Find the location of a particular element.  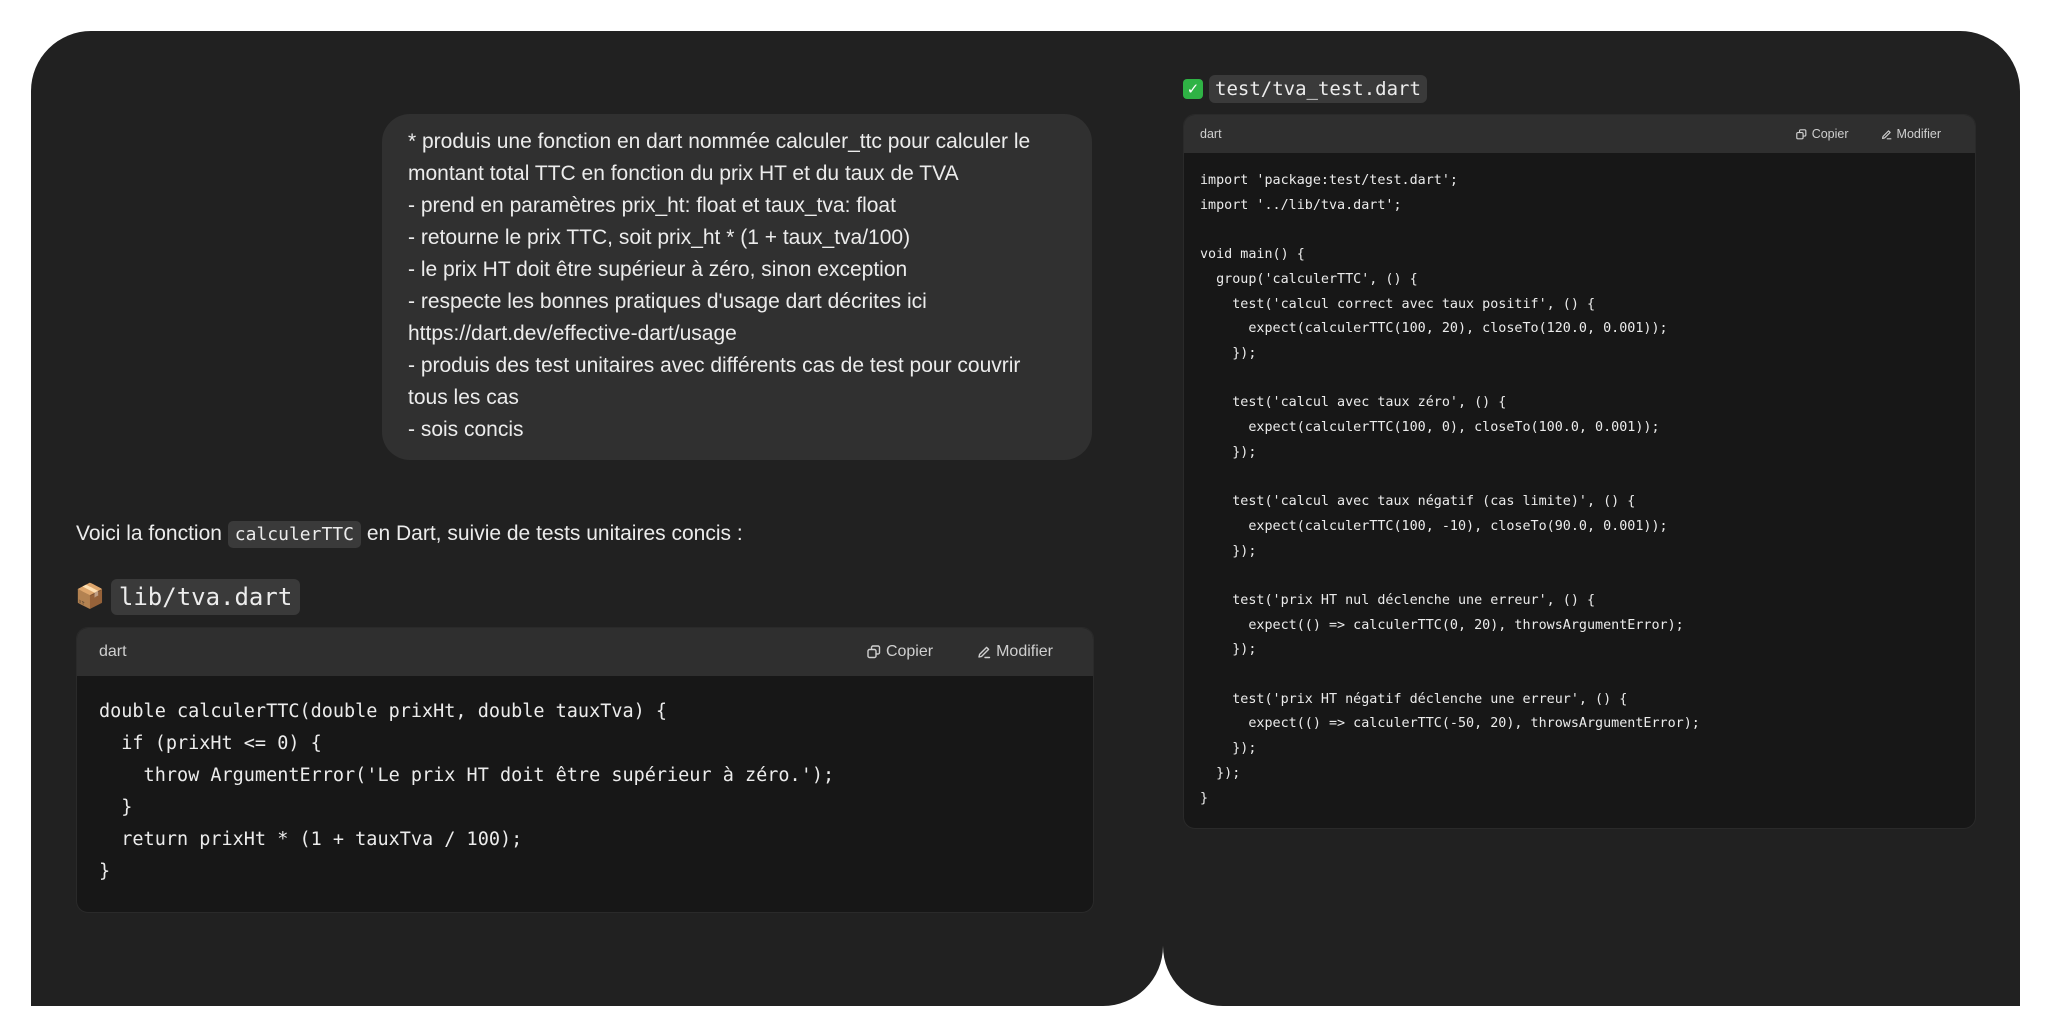

package-icon: 📦 is located at coordinates (90, 596).